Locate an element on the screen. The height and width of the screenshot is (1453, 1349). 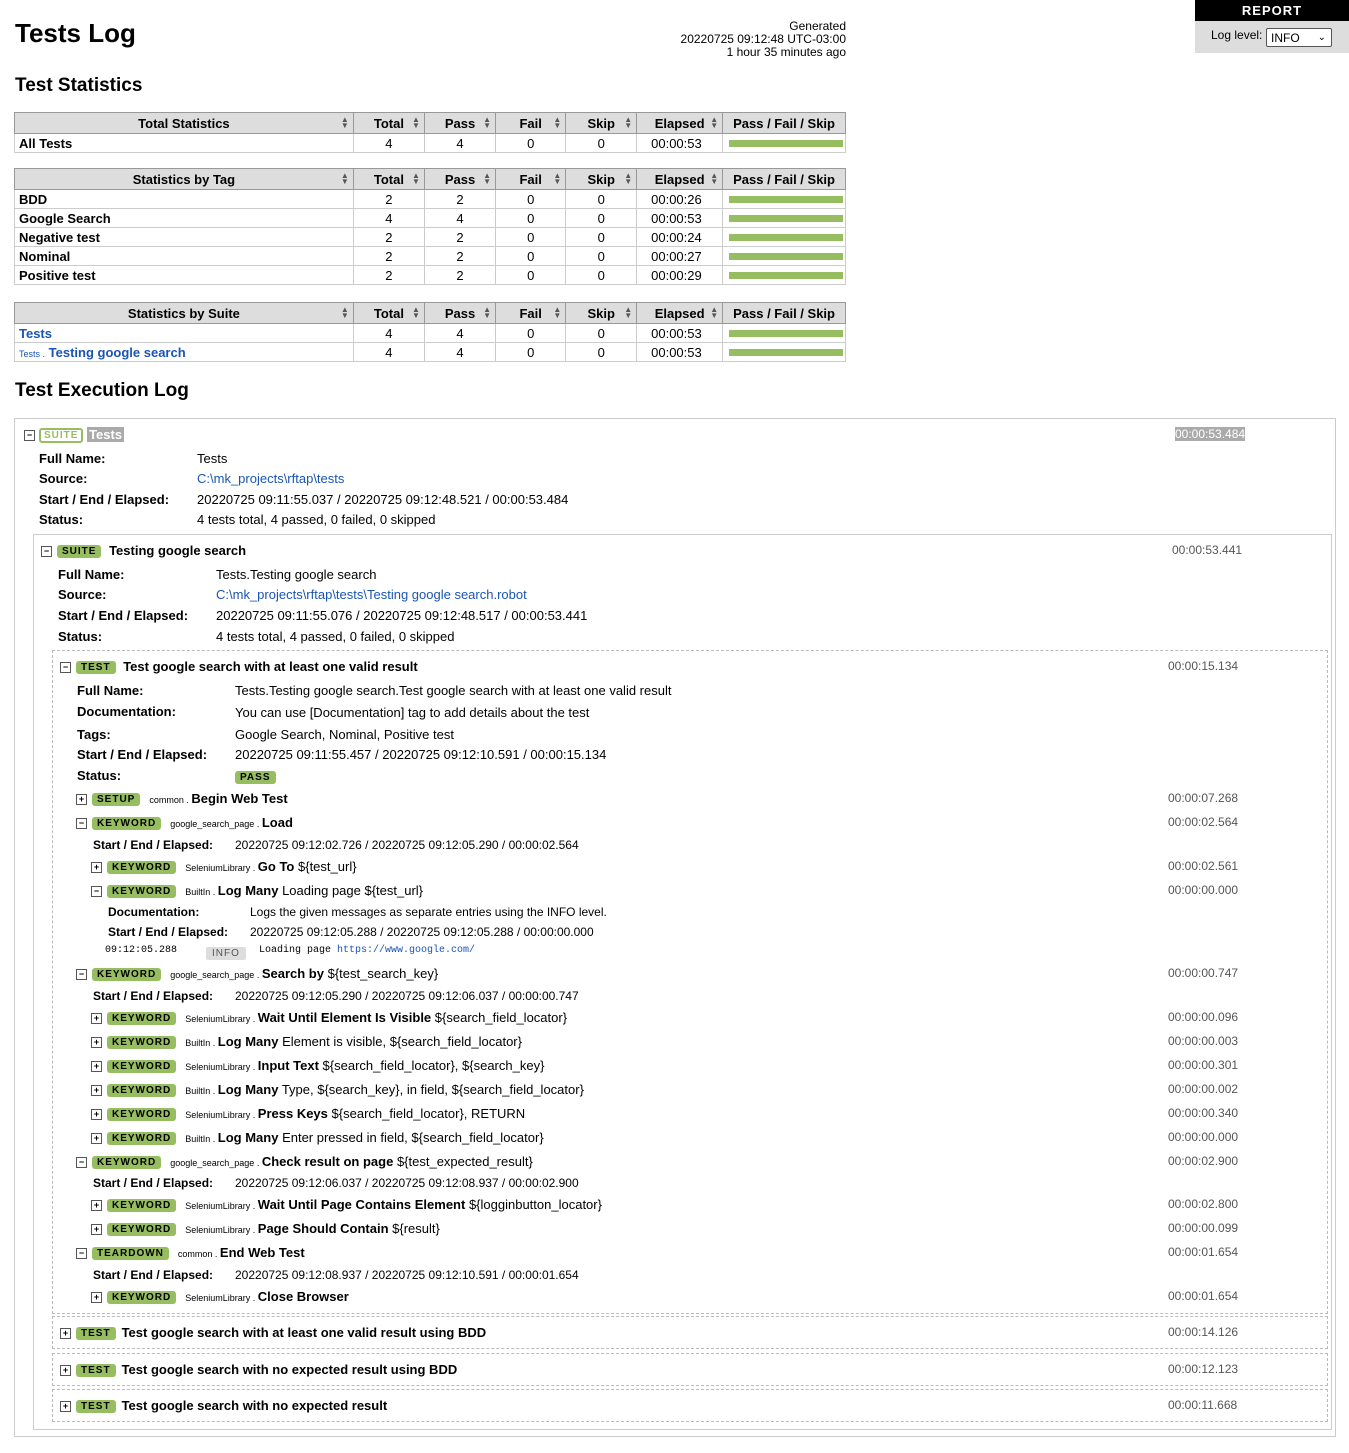
stat-row: All Tests 4 4 0 0 00:00:53 is located at coordinates (430, 143).